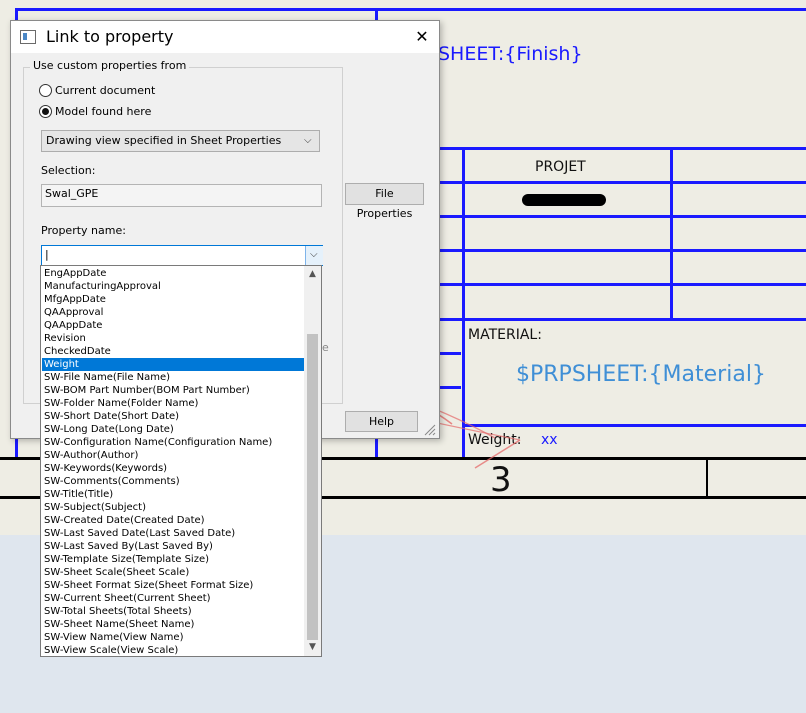 The image size is (806, 713). What do you see at coordinates (174, 312) in the screenshot?
I see `property-list-item: QAApproval` at bounding box center [174, 312].